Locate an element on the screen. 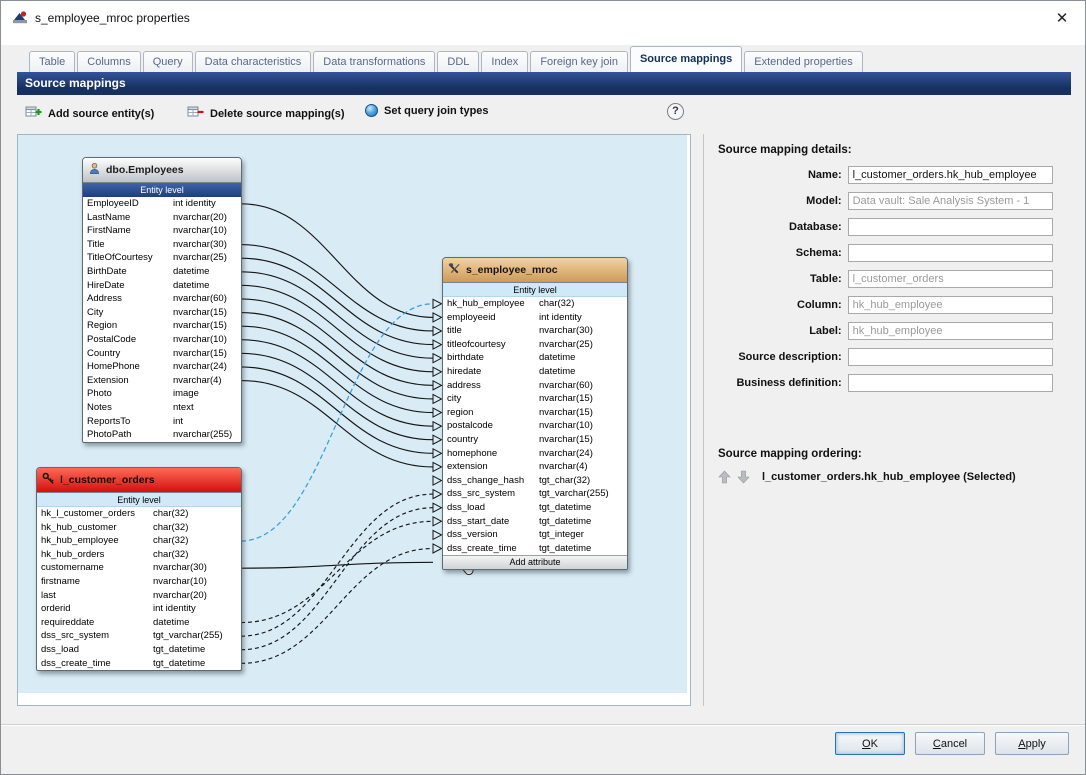 Image resolution: width=1086 pixels, height=775 pixels. tab-source-mappings: Source mappings is located at coordinates (686, 59).